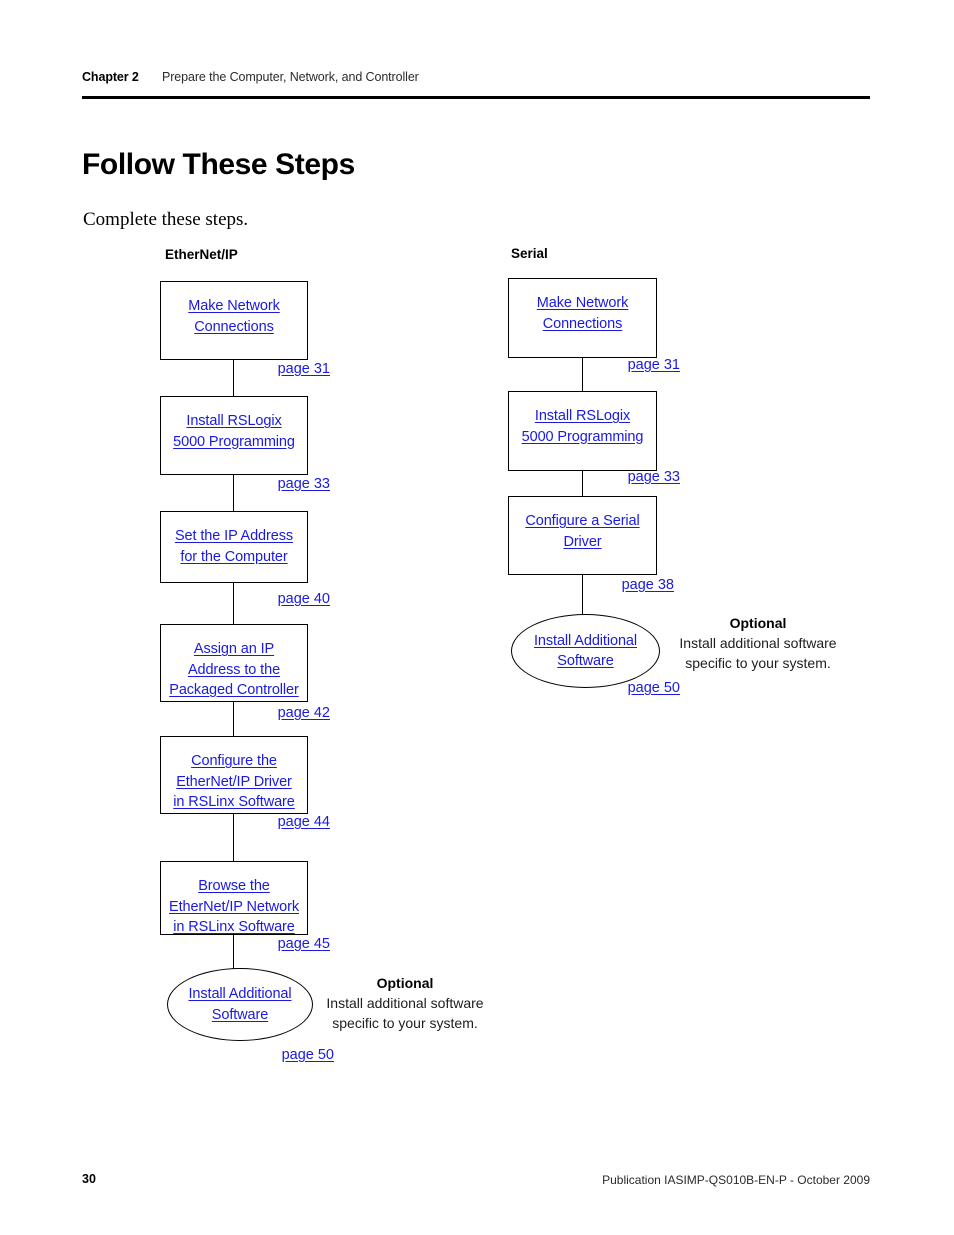 The width and height of the screenshot is (954, 1235). What do you see at coordinates (614, 585) in the screenshot?
I see `flow-step-page-ref: page 38` at bounding box center [614, 585].